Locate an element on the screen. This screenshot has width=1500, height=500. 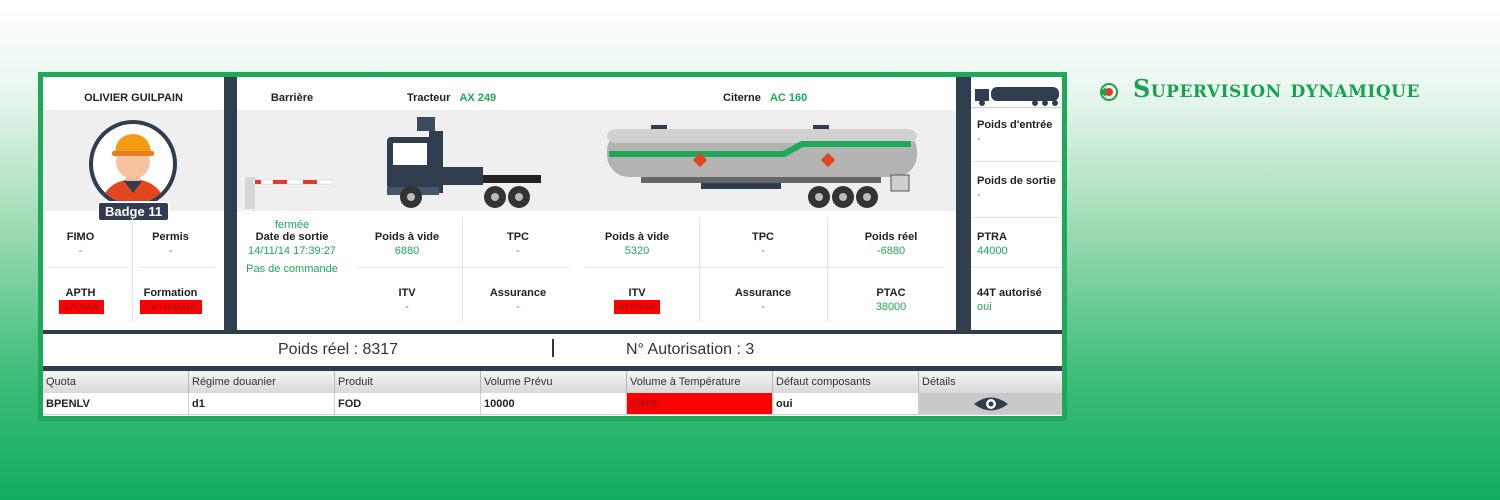
exit-weight-label: Poids de sortie is located at coordinates (1016, 181).